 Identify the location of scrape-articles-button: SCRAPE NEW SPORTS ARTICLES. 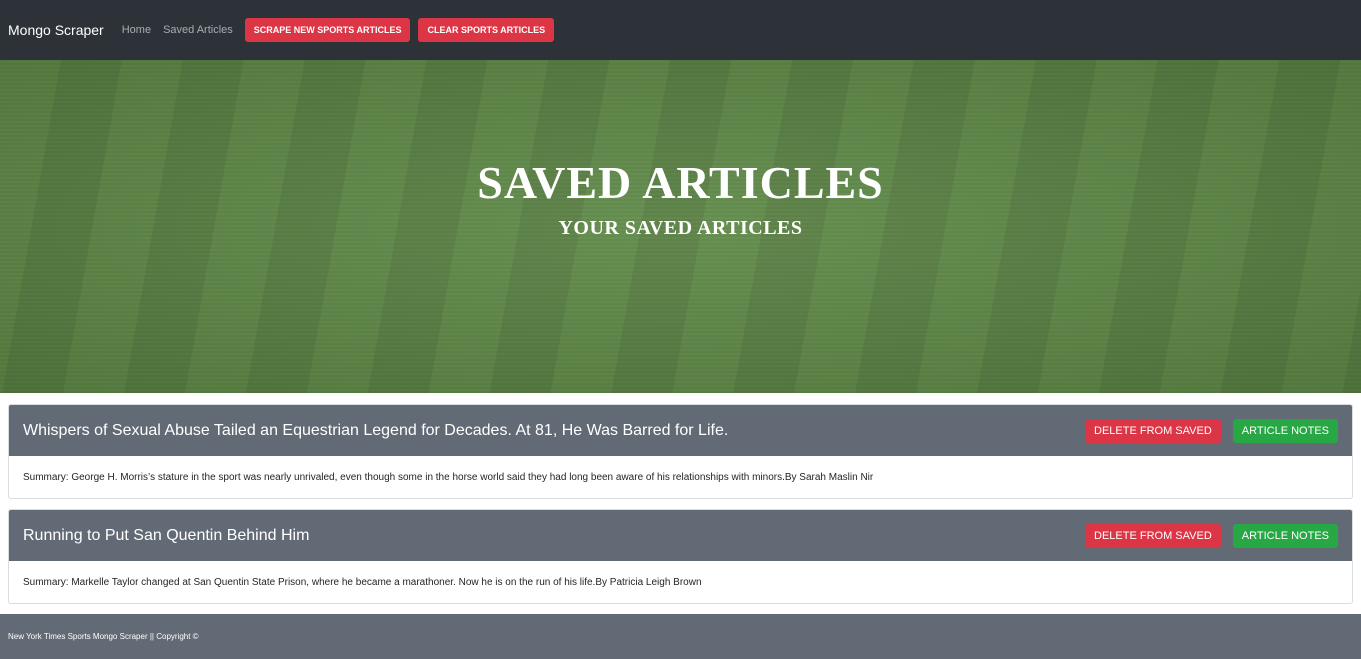
(327, 30).